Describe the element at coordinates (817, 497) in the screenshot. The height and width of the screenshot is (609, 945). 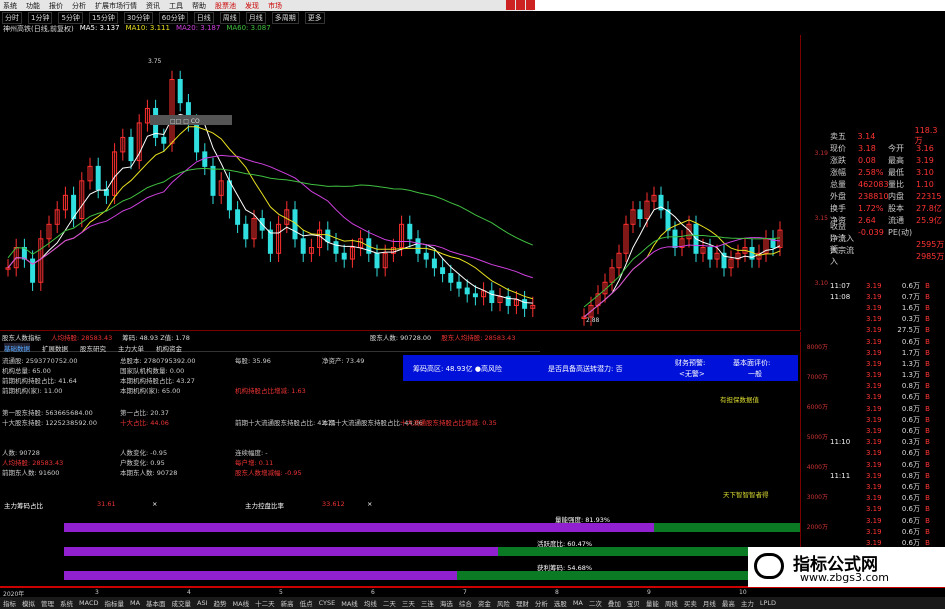
I see `volume-tick: 3000万` at that location.